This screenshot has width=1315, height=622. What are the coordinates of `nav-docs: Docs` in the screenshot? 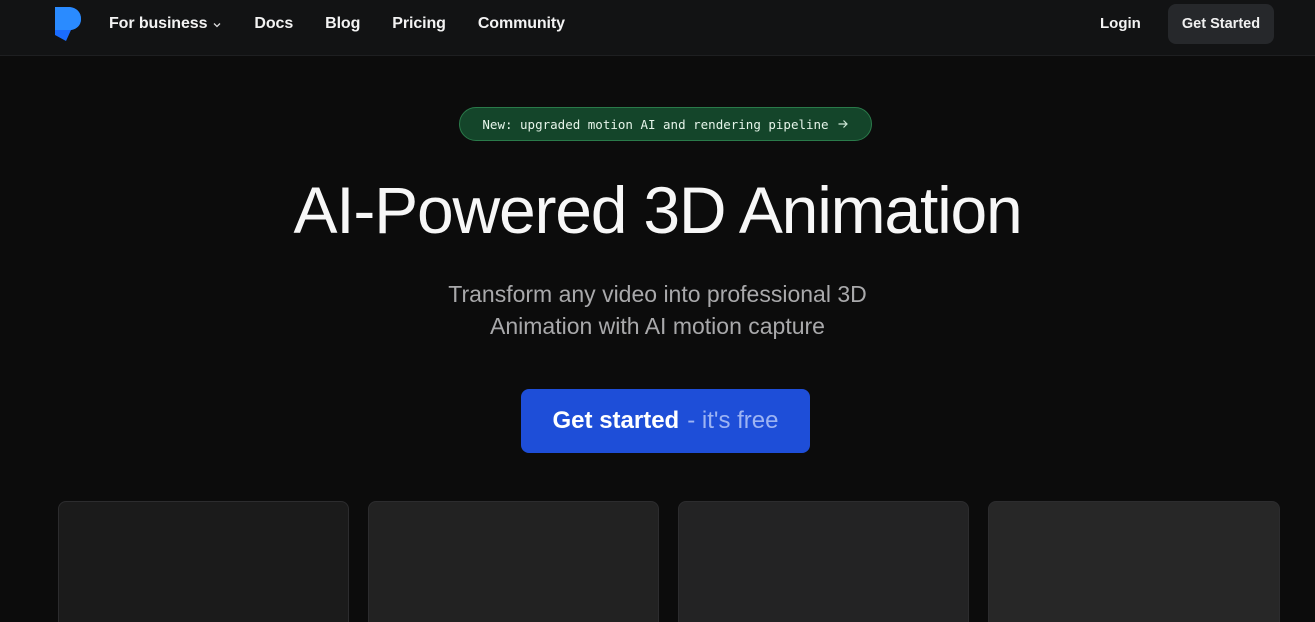 It's located at (273, 24).